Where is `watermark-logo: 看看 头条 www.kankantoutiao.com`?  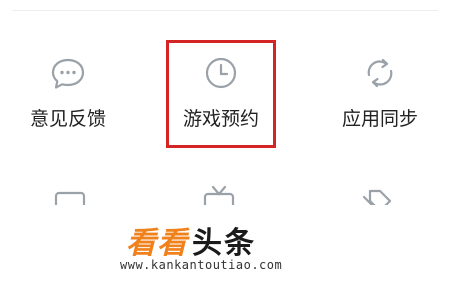 watermark-logo: 看看 头条 www.kankantoutiao.com is located at coordinates (230, 249).